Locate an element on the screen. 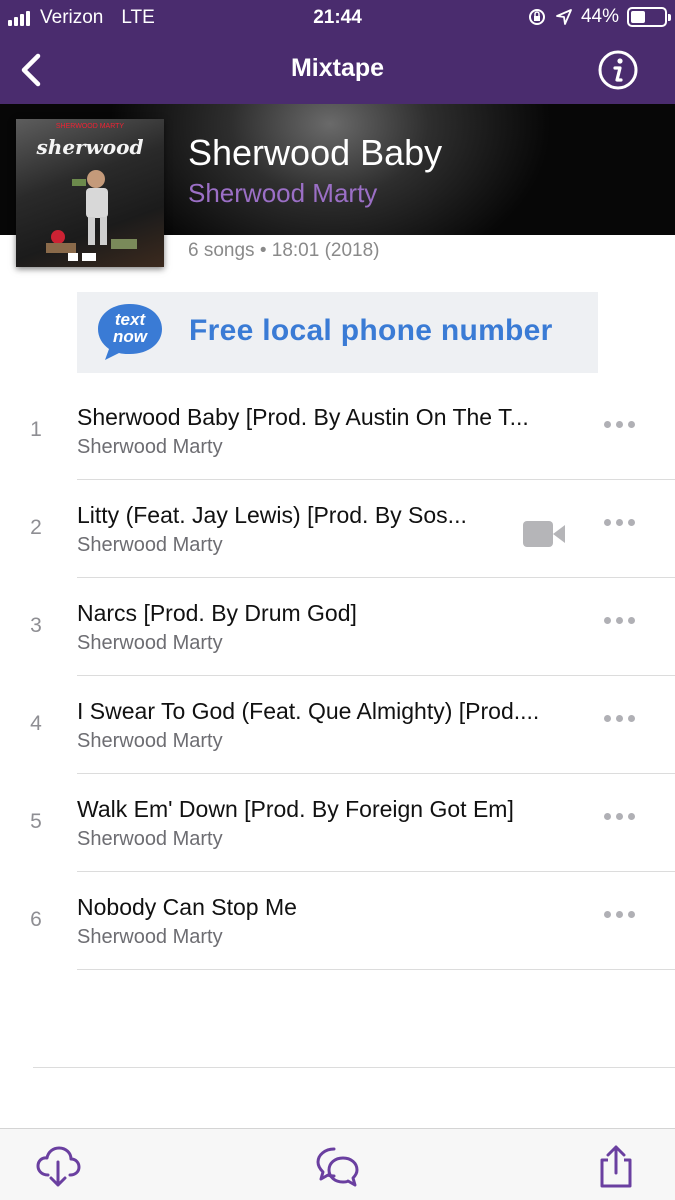 The image size is (675, 1200). track-number: 6 is located at coordinates (36, 919).